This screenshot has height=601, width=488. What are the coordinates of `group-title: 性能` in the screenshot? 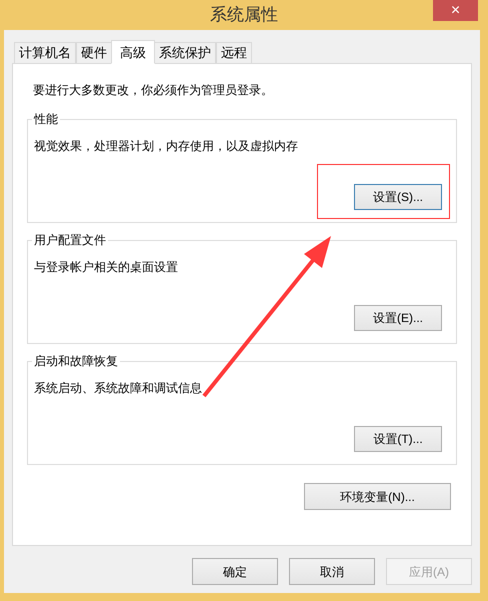 It's located at (46, 119).